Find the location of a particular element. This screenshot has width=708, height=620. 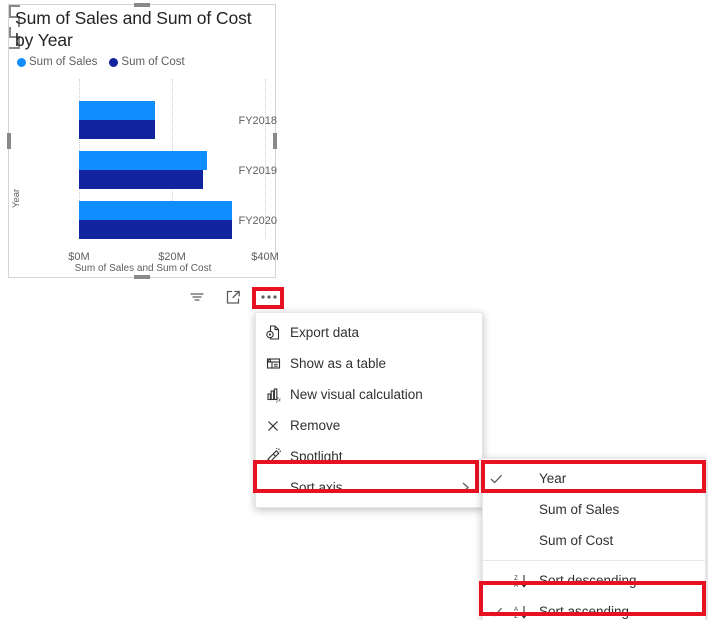

bar-sales-fy2019 is located at coordinates (143, 160).